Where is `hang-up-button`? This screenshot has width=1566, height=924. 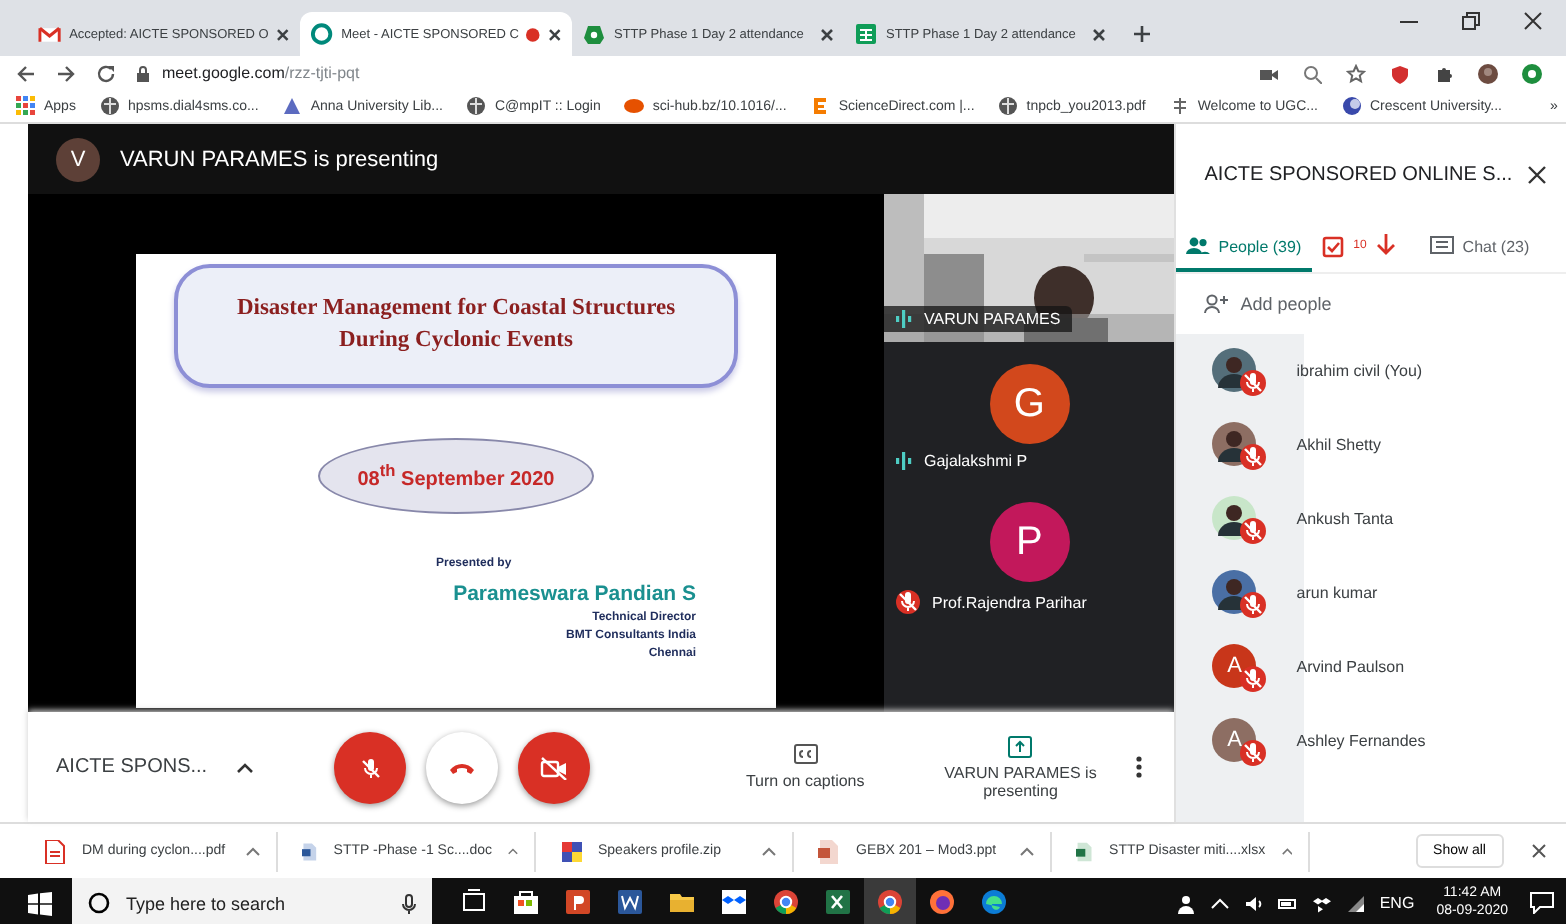 hang-up-button is located at coordinates (462, 767).